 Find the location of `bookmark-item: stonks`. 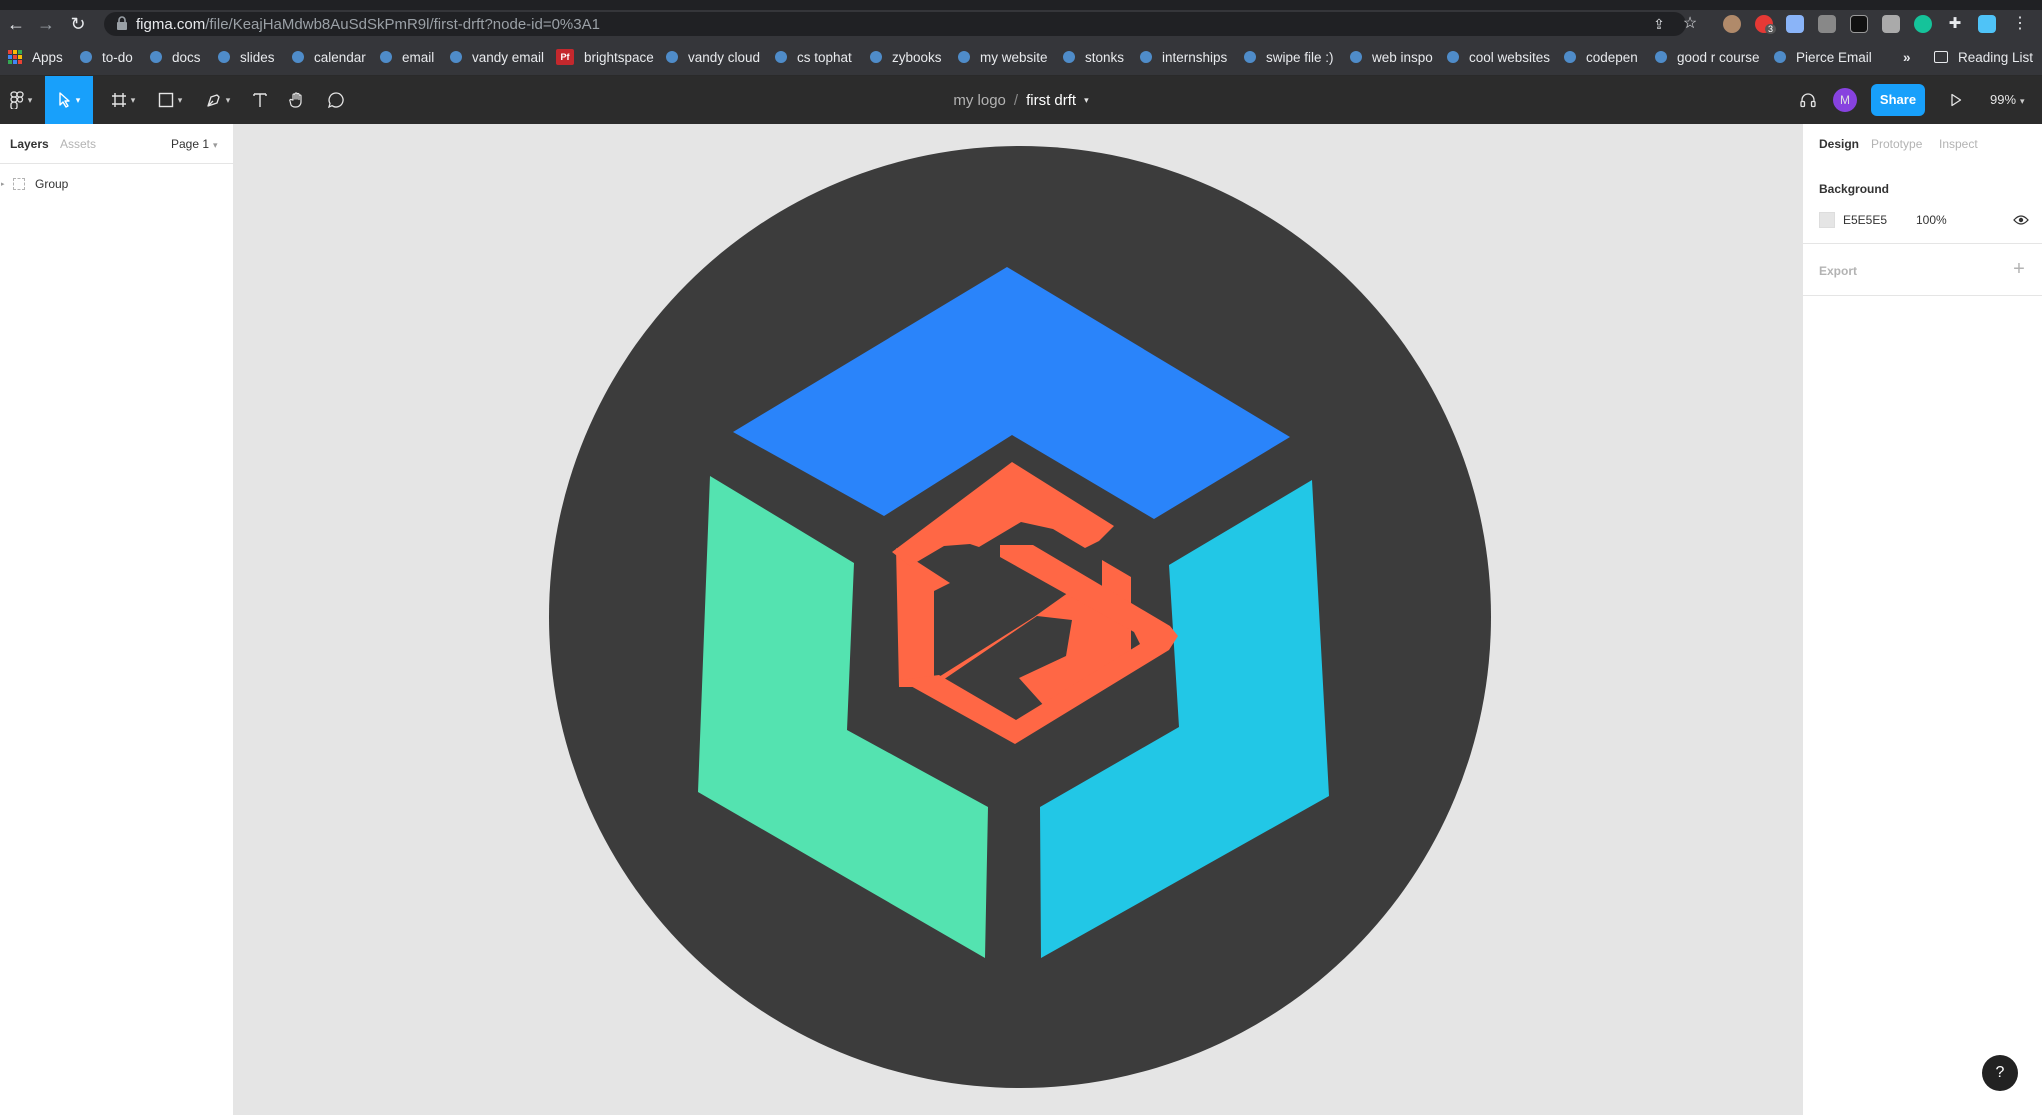

bookmark-item: stonks is located at coordinates (1093, 57).